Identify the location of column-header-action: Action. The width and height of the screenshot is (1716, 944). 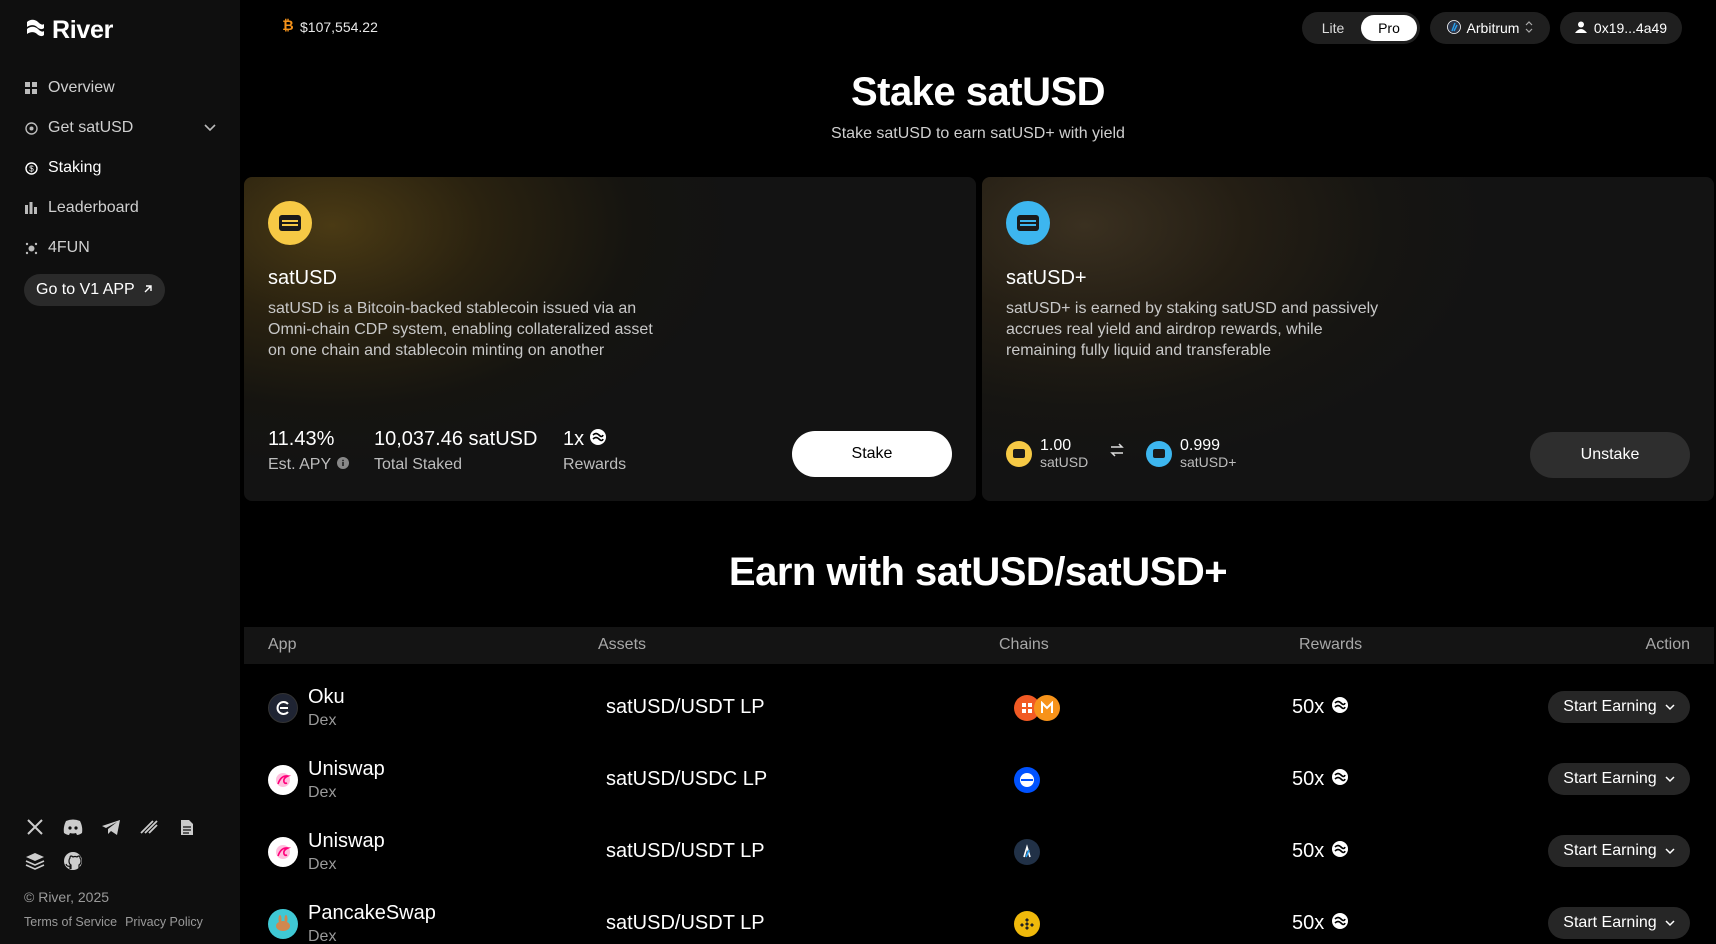
(1667, 644).